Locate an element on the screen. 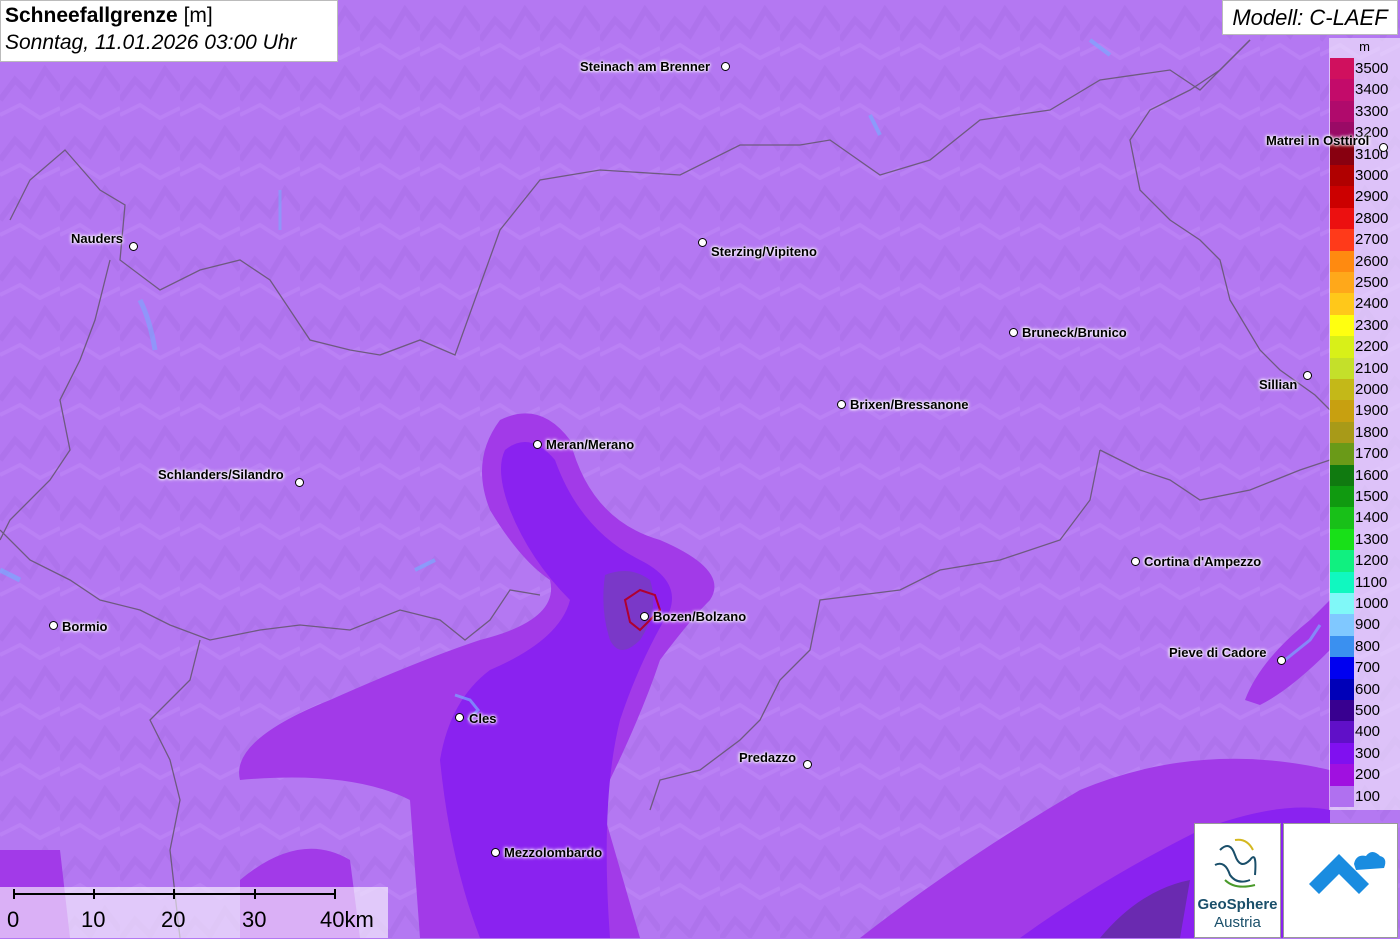 This screenshot has height=939, width=1400. legend-label: 1900 is located at coordinates (1372, 411).